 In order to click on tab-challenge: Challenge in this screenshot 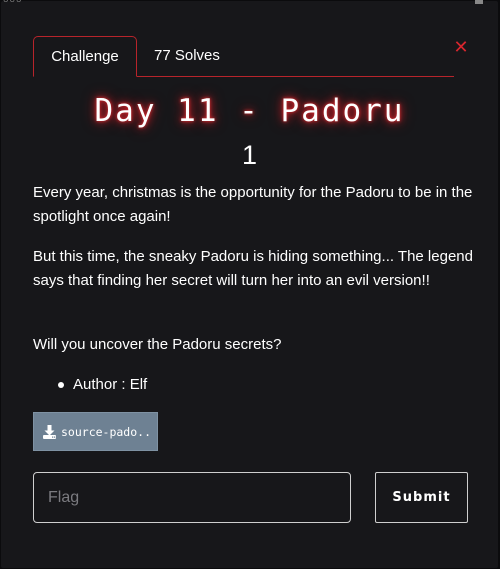, I will do `click(85, 56)`.